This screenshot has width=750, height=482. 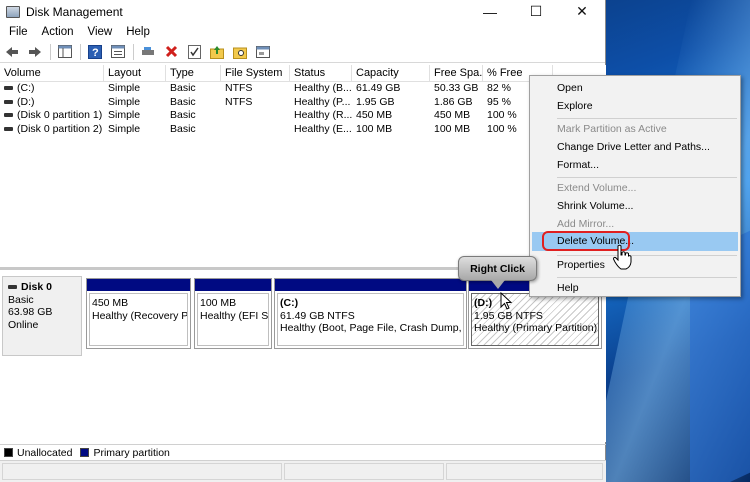 I want to click on properties-sheet-icon, so click(x=118, y=52).